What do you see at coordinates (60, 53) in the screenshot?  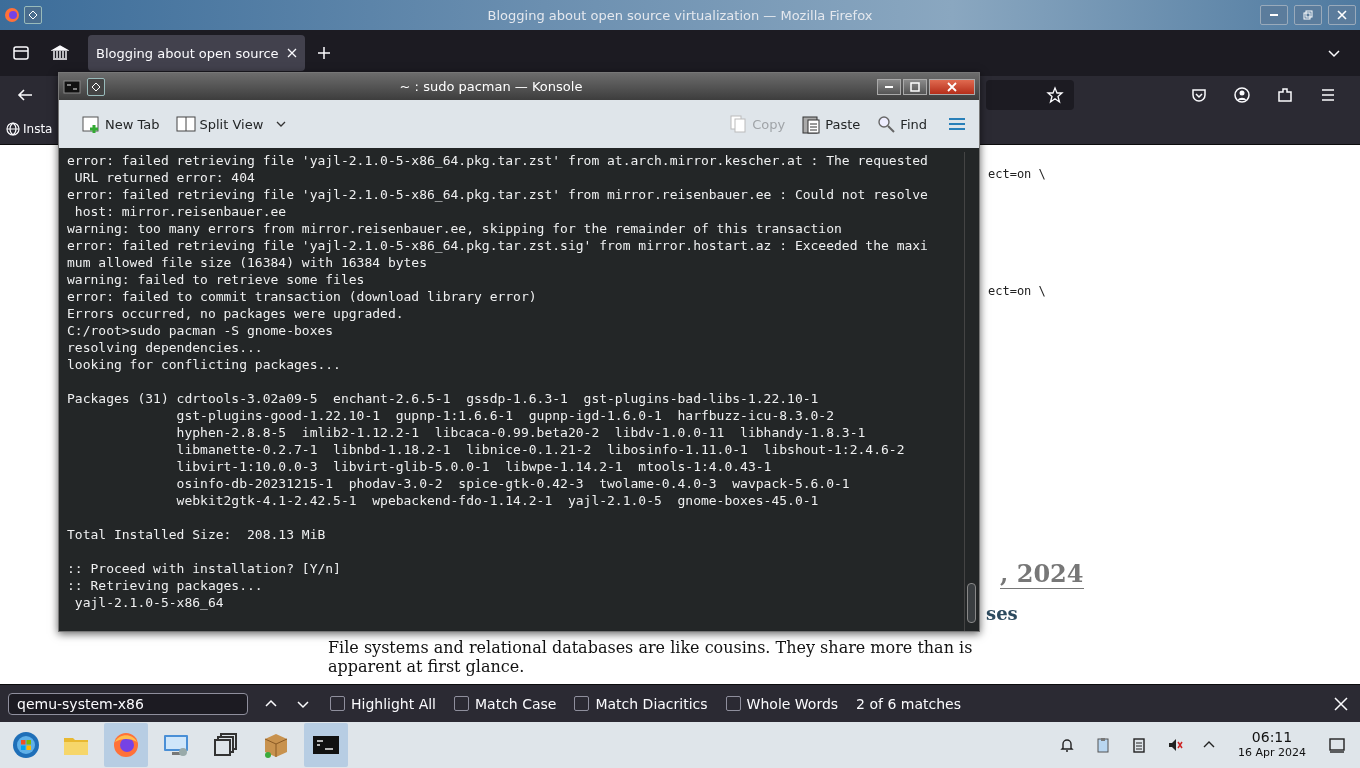 I see `library-icon` at bounding box center [60, 53].